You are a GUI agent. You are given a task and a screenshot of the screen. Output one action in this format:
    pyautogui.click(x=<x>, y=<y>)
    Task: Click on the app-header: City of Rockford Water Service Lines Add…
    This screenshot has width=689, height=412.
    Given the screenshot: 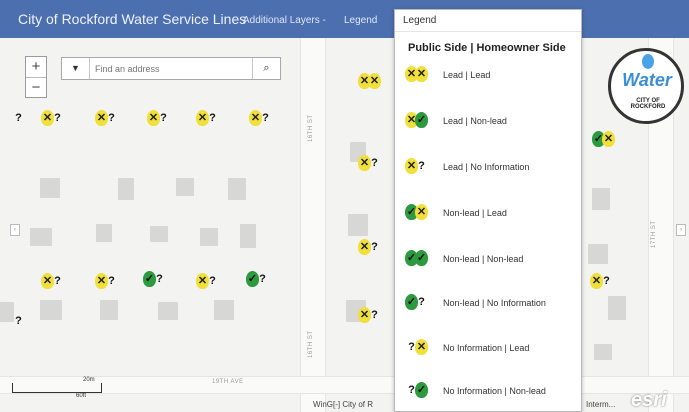 What is the action you would take?
    pyautogui.click(x=344, y=19)
    